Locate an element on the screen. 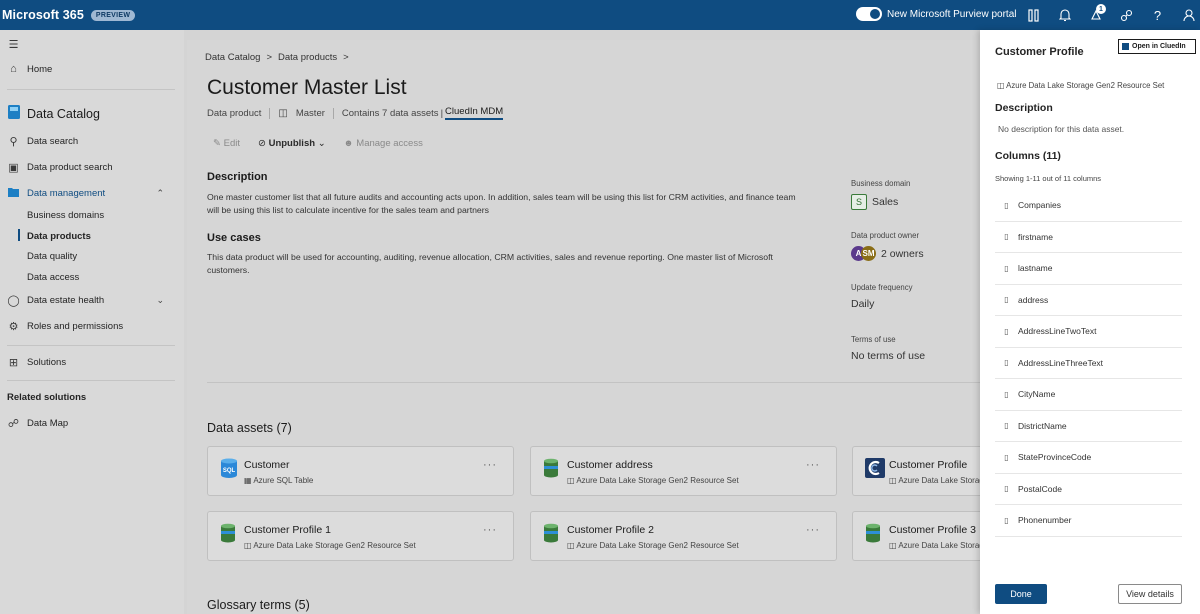 Image resolution: width=1200 pixels, height=614 pixels. column-row: ▯ CityName is located at coordinates (1088, 395).